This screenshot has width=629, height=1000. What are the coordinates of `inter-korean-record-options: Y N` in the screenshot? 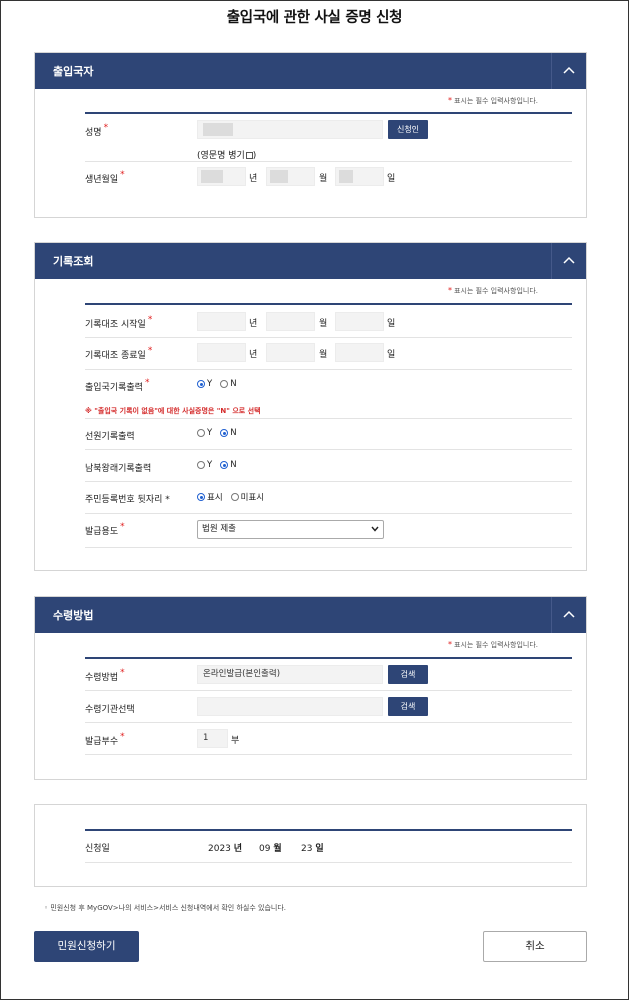 It's located at (217, 465).